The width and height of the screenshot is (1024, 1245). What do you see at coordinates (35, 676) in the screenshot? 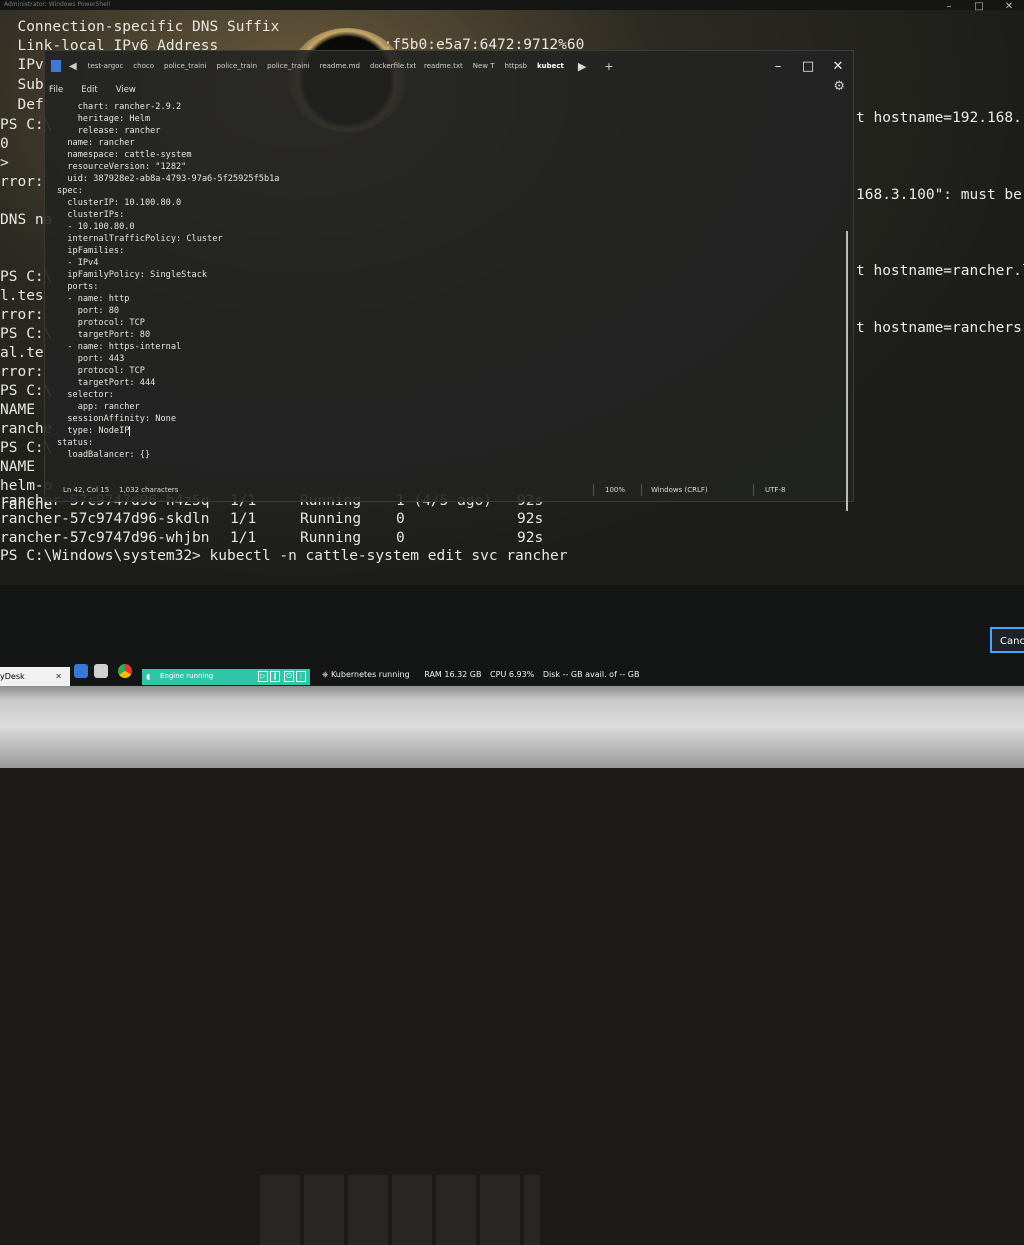
I see `anydesk-tab: yDesk ✕` at bounding box center [35, 676].